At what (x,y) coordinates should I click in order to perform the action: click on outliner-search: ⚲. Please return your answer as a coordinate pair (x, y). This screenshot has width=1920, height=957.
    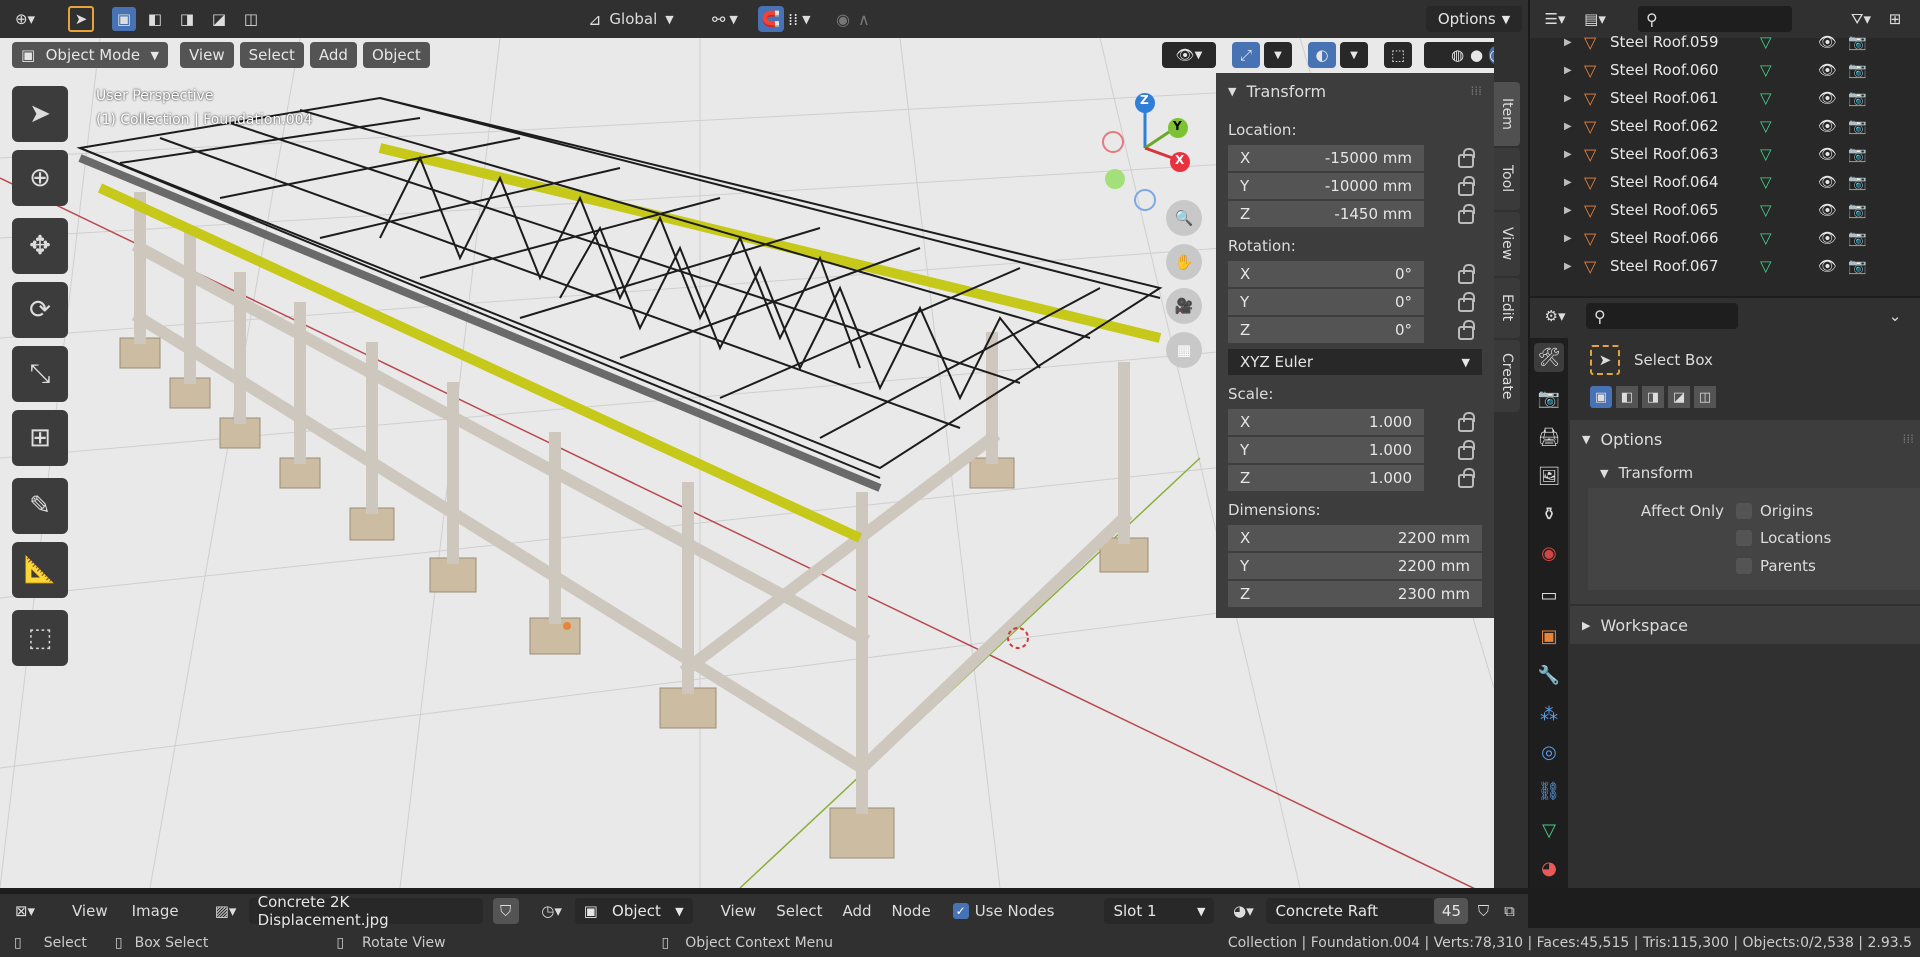
    Looking at the image, I should click on (1715, 19).